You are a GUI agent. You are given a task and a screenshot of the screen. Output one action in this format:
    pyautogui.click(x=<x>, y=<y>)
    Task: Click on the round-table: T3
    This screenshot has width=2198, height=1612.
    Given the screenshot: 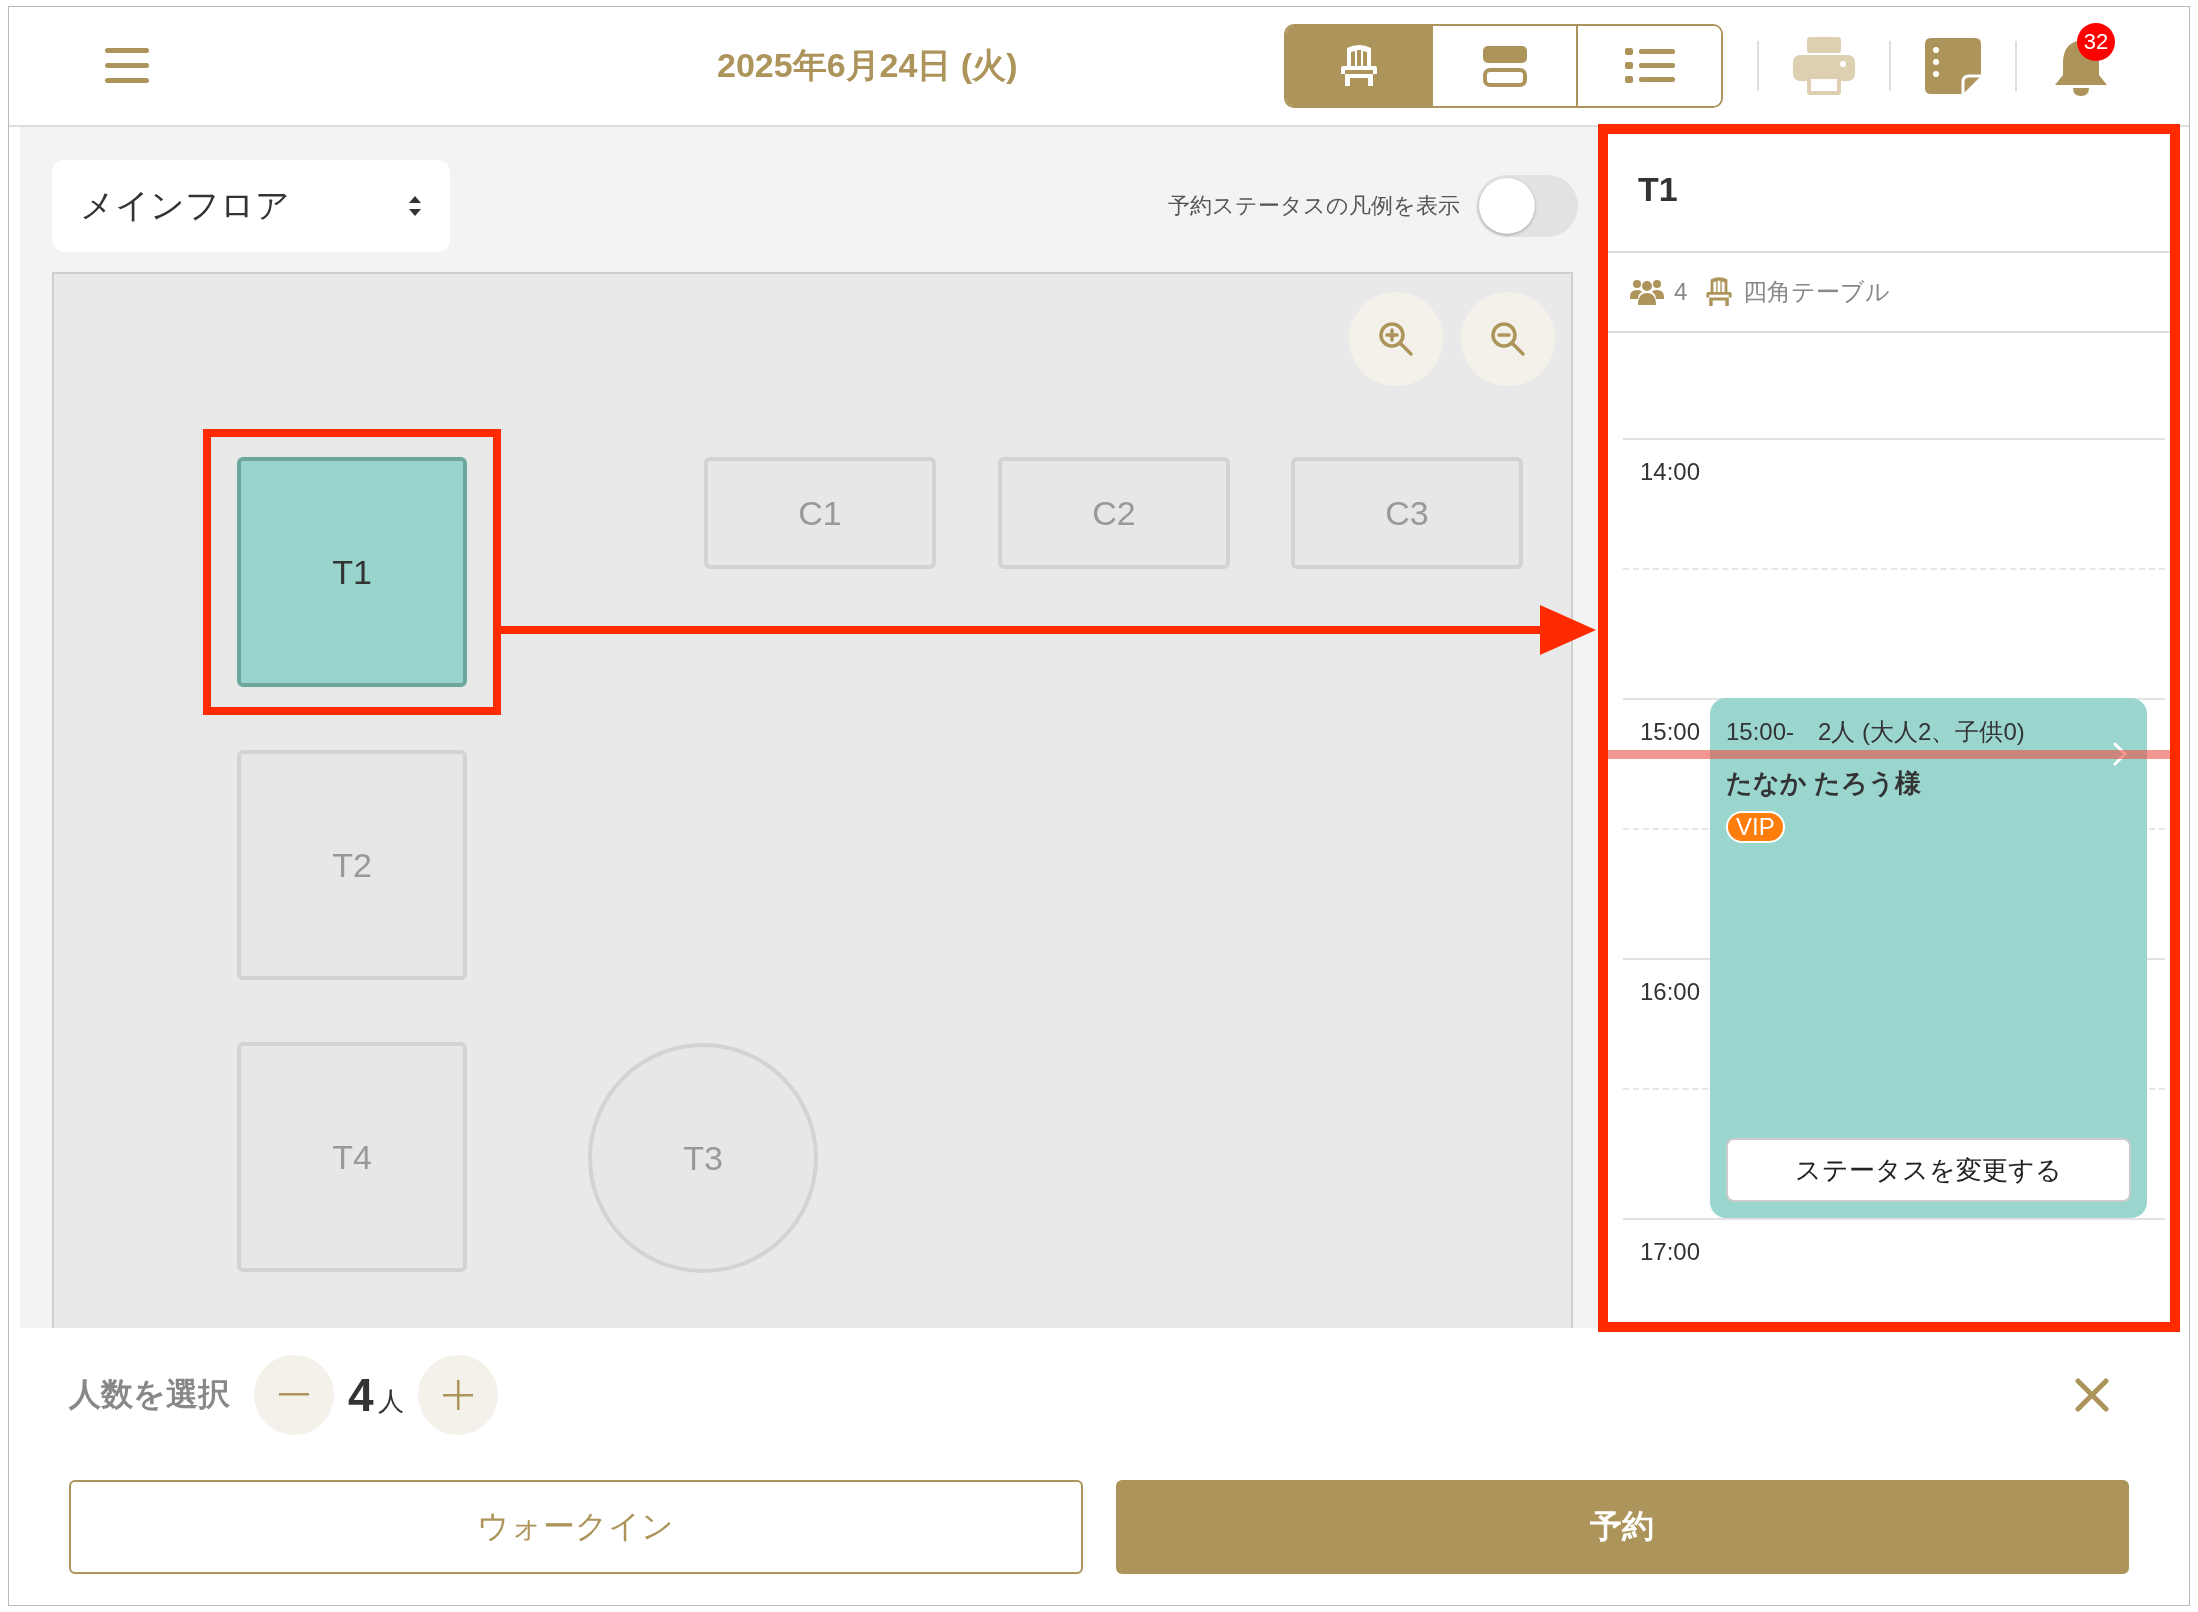 What is the action you would take?
    pyautogui.click(x=703, y=1158)
    